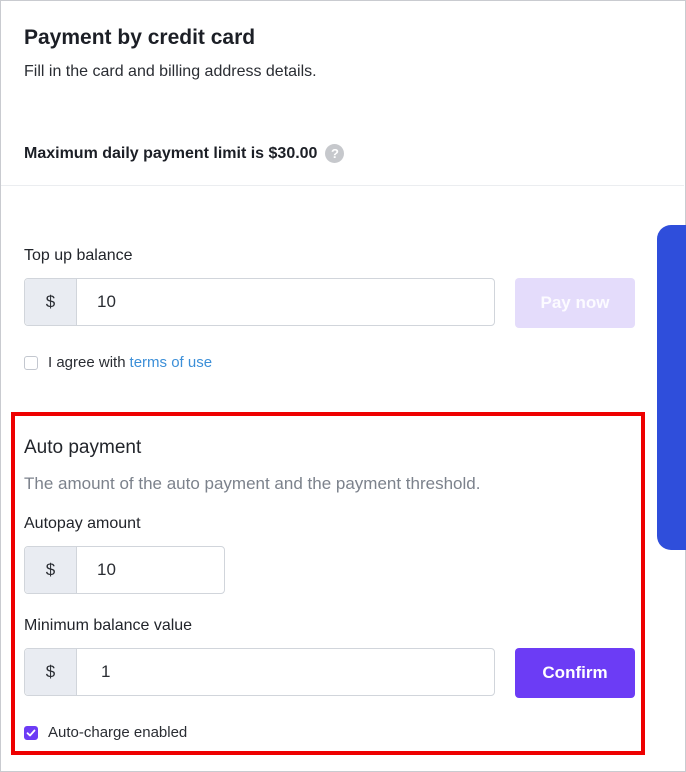  I want to click on daily-limit-info: Maximum daily payment limit is $30.00 ?, so click(184, 153).